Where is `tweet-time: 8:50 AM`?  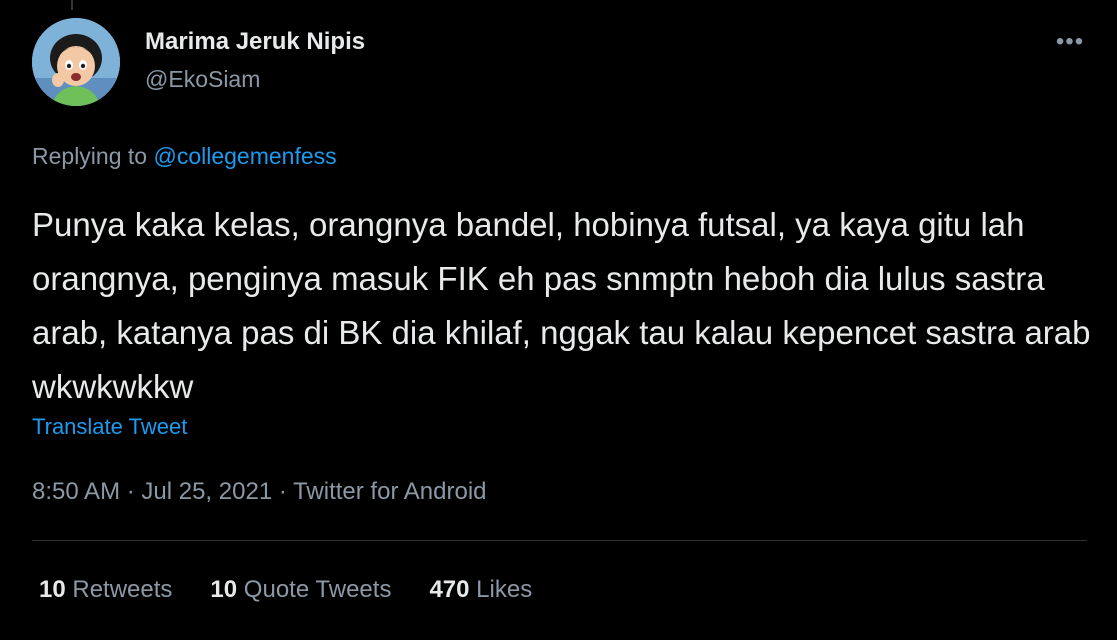
tweet-time: 8:50 AM is located at coordinates (76, 491).